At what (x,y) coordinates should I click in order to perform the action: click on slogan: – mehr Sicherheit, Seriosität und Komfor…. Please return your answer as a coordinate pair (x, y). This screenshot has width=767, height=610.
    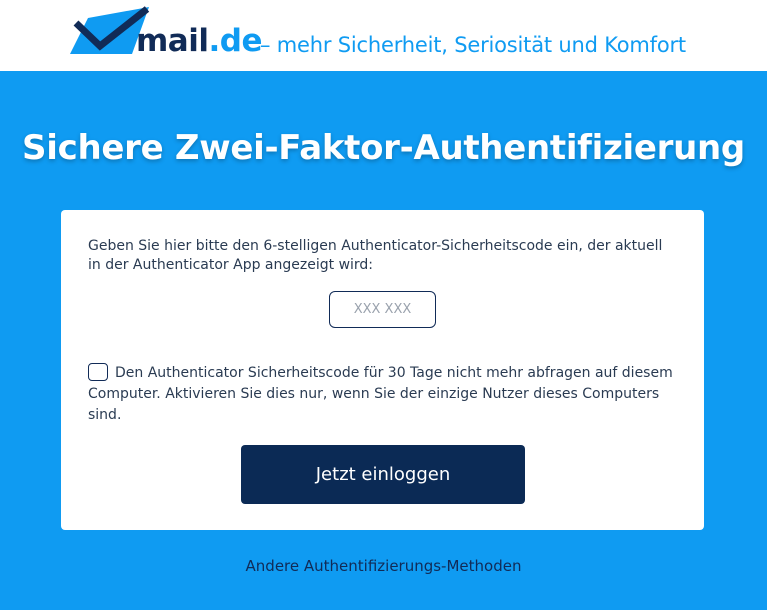
    Looking at the image, I should click on (473, 45).